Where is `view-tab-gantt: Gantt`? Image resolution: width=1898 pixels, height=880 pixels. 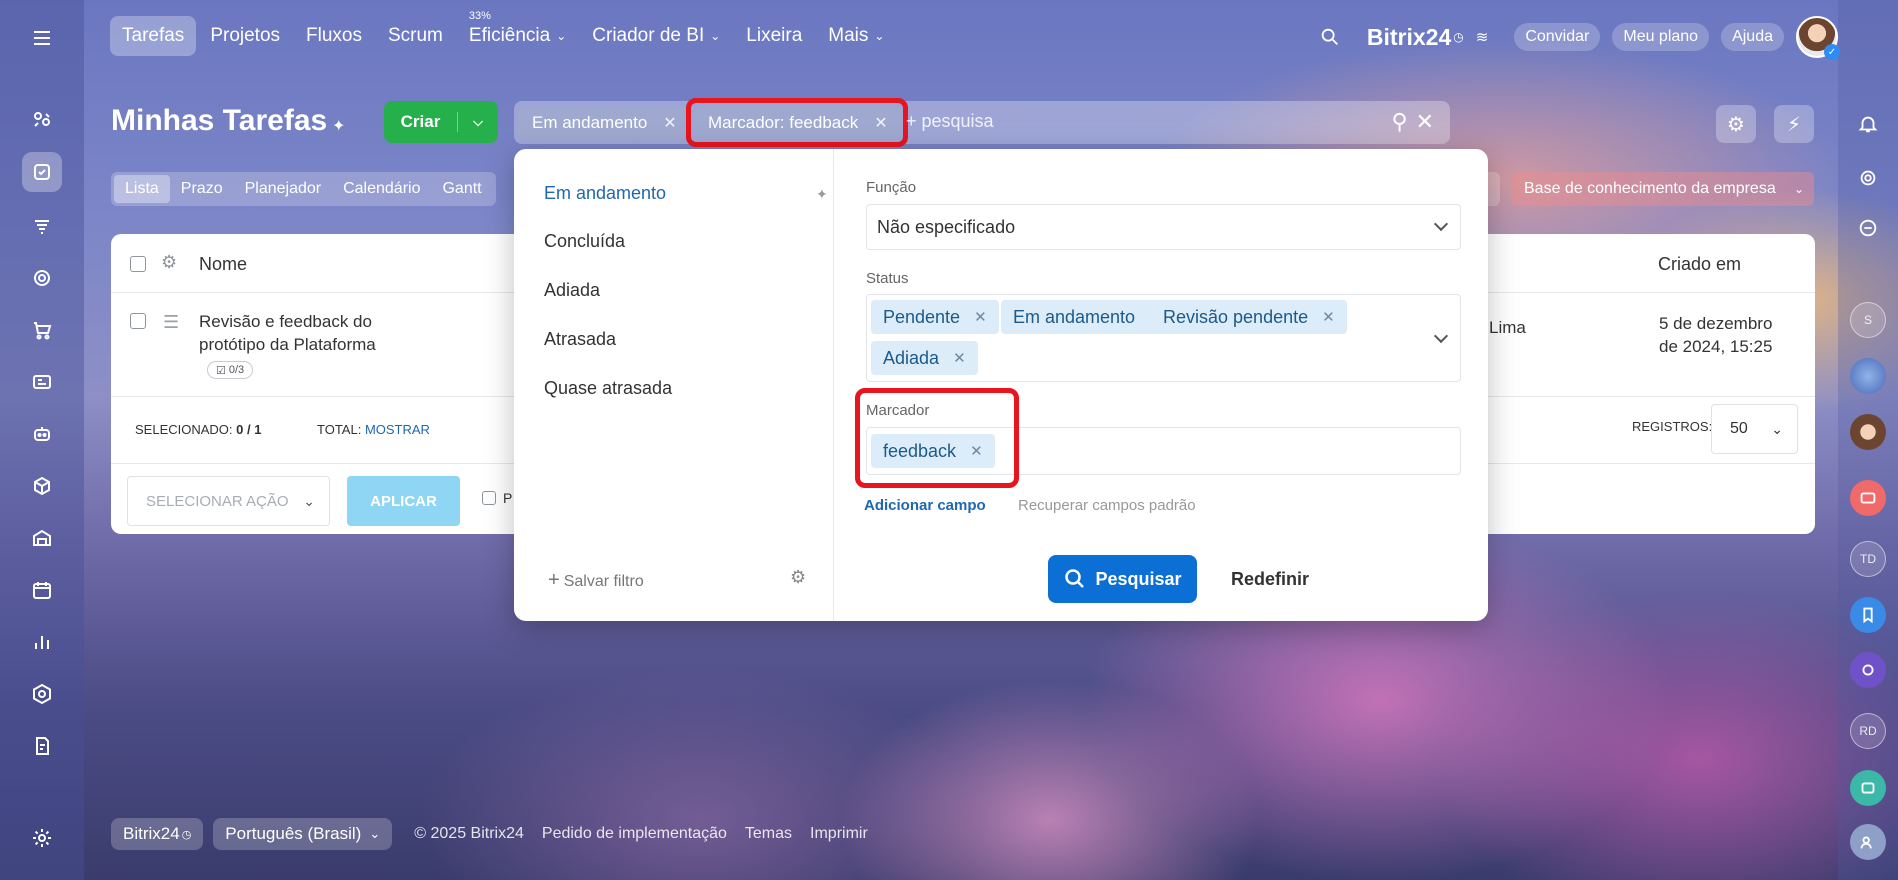 view-tab-gantt: Gantt is located at coordinates (461, 189).